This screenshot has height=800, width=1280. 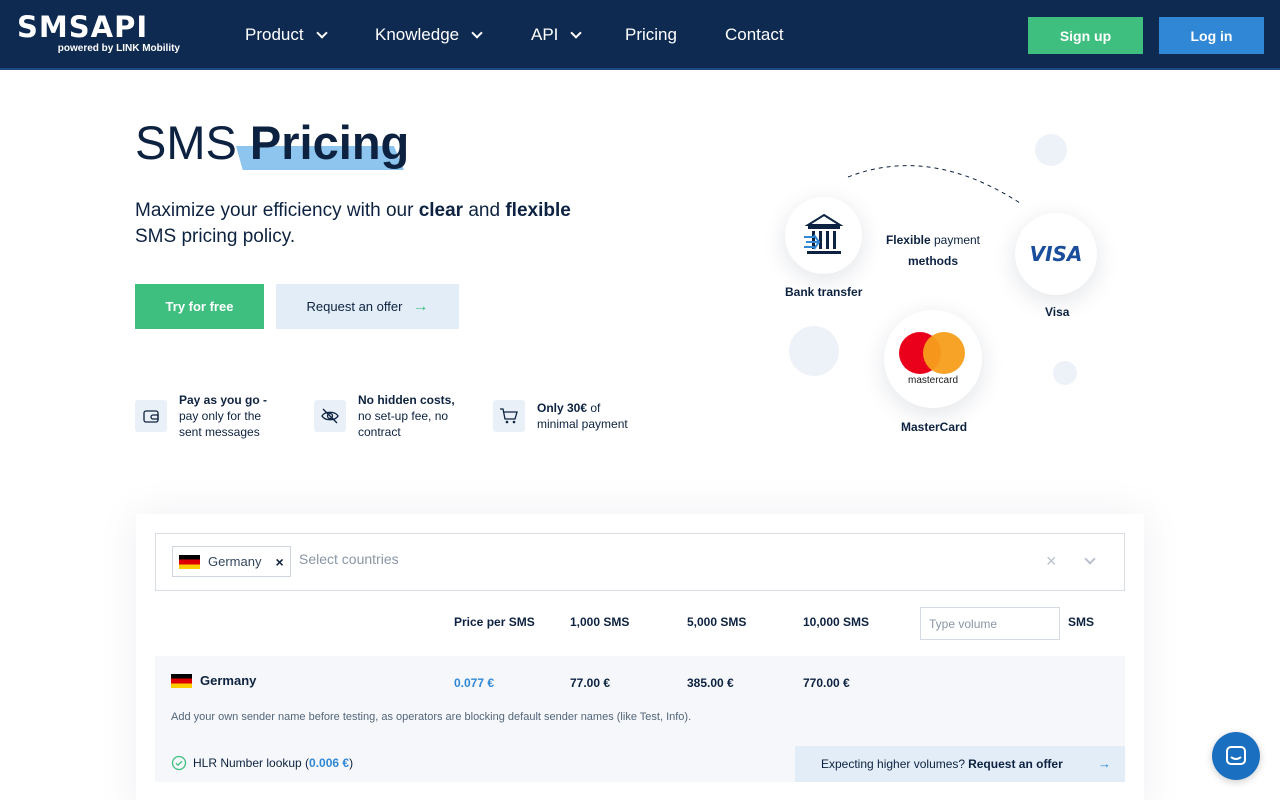 I want to click on clear-selection-icon: ×, so click(x=1051, y=561).